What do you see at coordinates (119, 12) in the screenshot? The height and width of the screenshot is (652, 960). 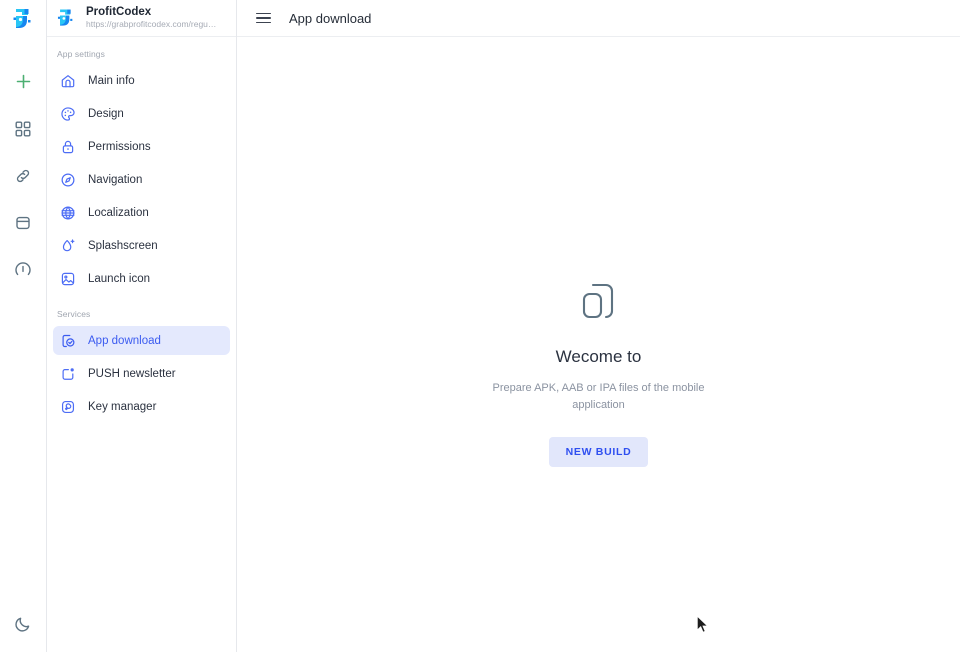 I see `project-name: ProfitCodex` at bounding box center [119, 12].